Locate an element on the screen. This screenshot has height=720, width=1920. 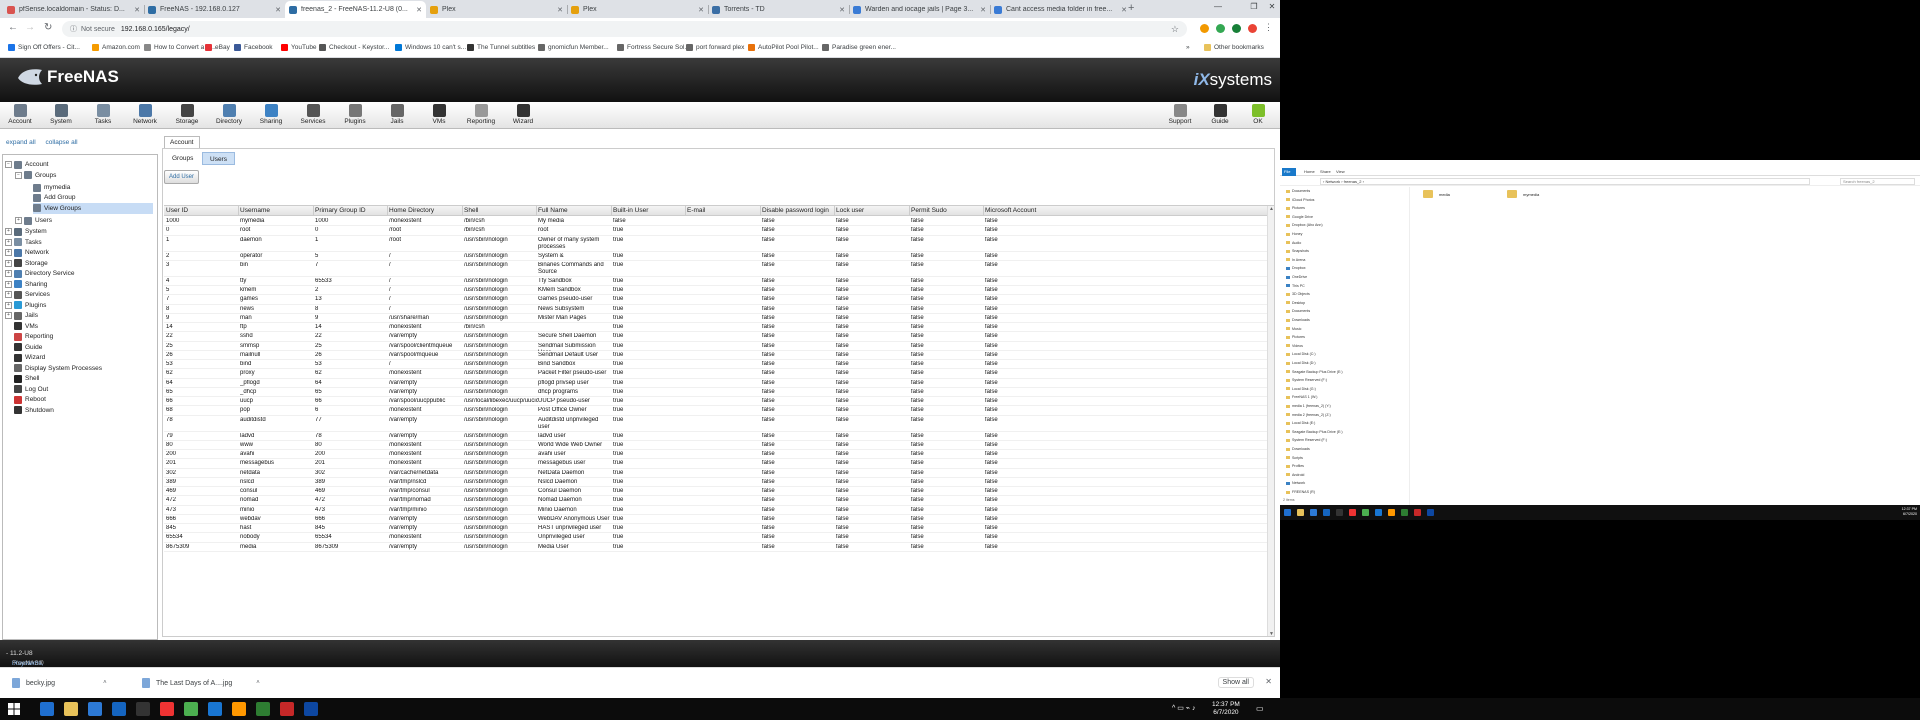
close-icon: ✕ is located at coordinates (1268, 681).